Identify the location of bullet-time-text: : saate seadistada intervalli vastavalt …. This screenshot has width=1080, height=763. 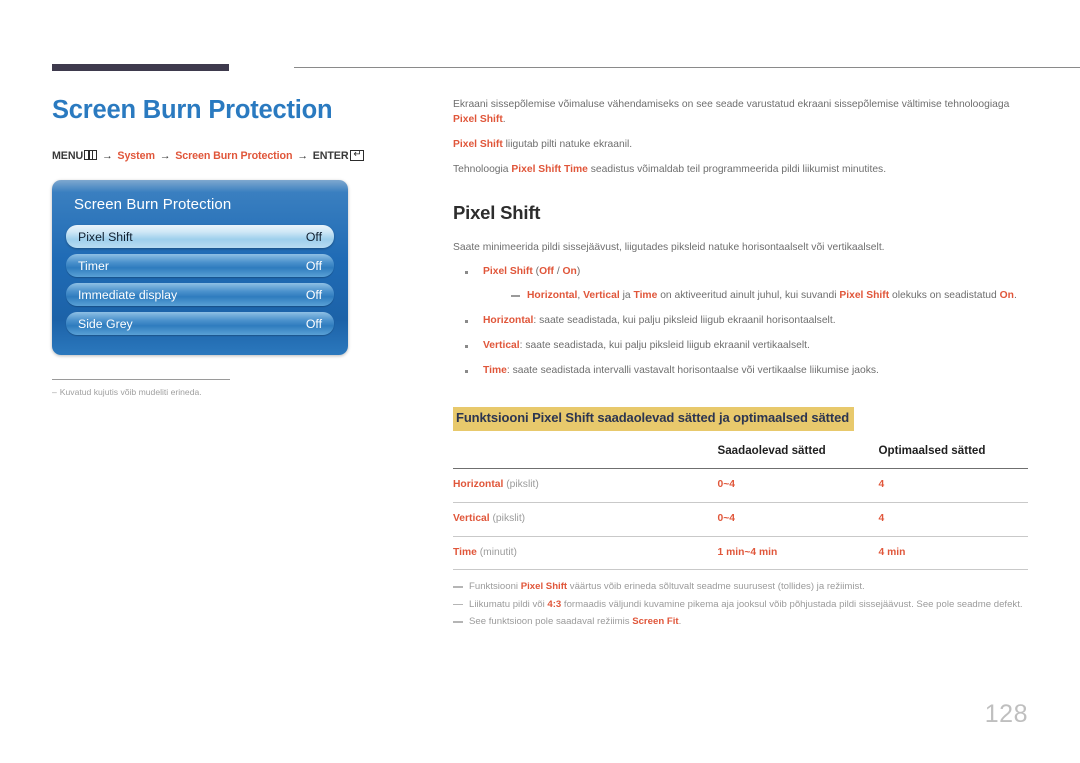
(692, 371).